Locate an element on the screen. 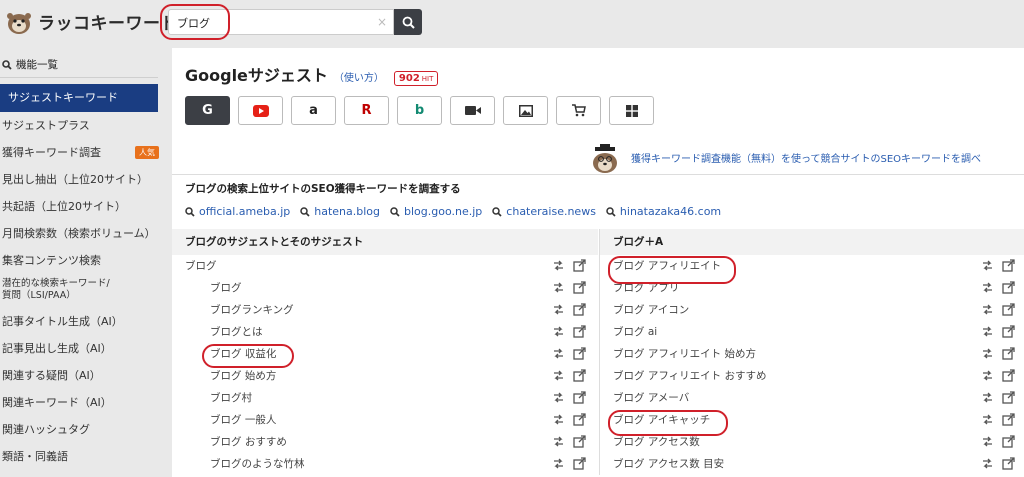  sidebar-item-acquired-keyword: 獲得キーワード調査 人気 is located at coordinates (86, 152).